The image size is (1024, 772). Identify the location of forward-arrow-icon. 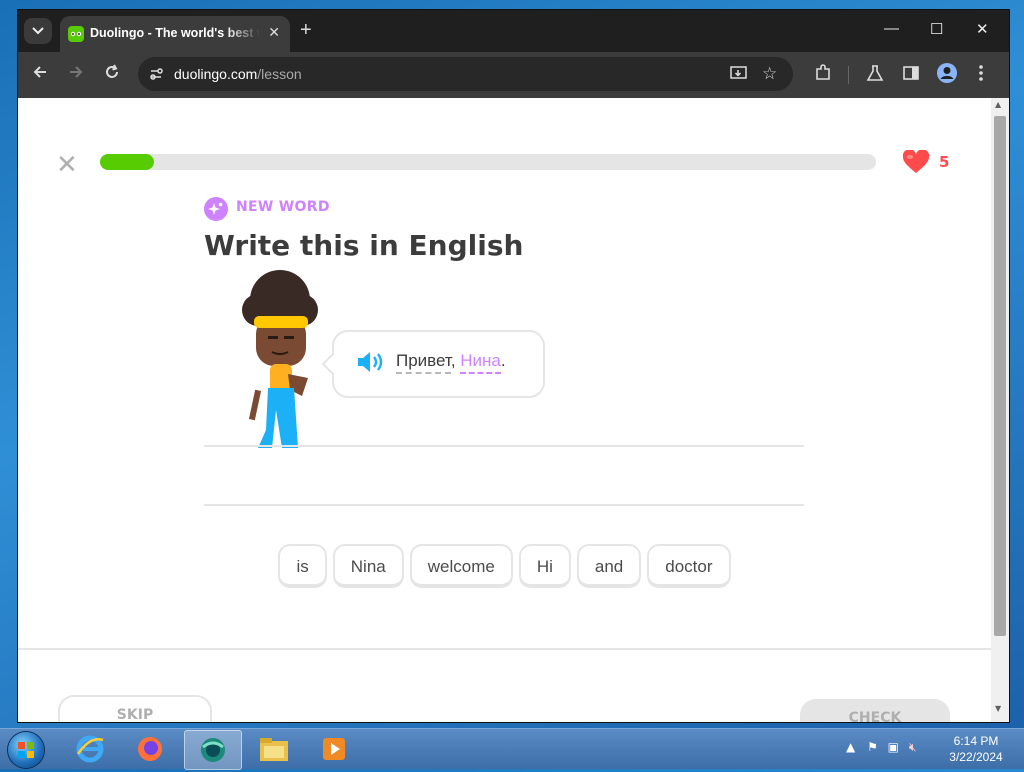
(76, 74).